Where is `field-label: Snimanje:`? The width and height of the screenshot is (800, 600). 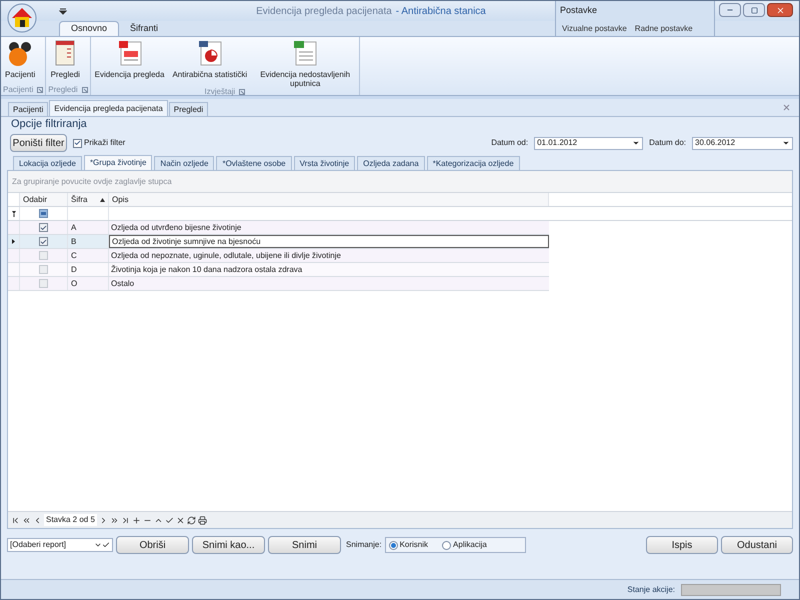 field-label: Snimanje: is located at coordinates (364, 545).